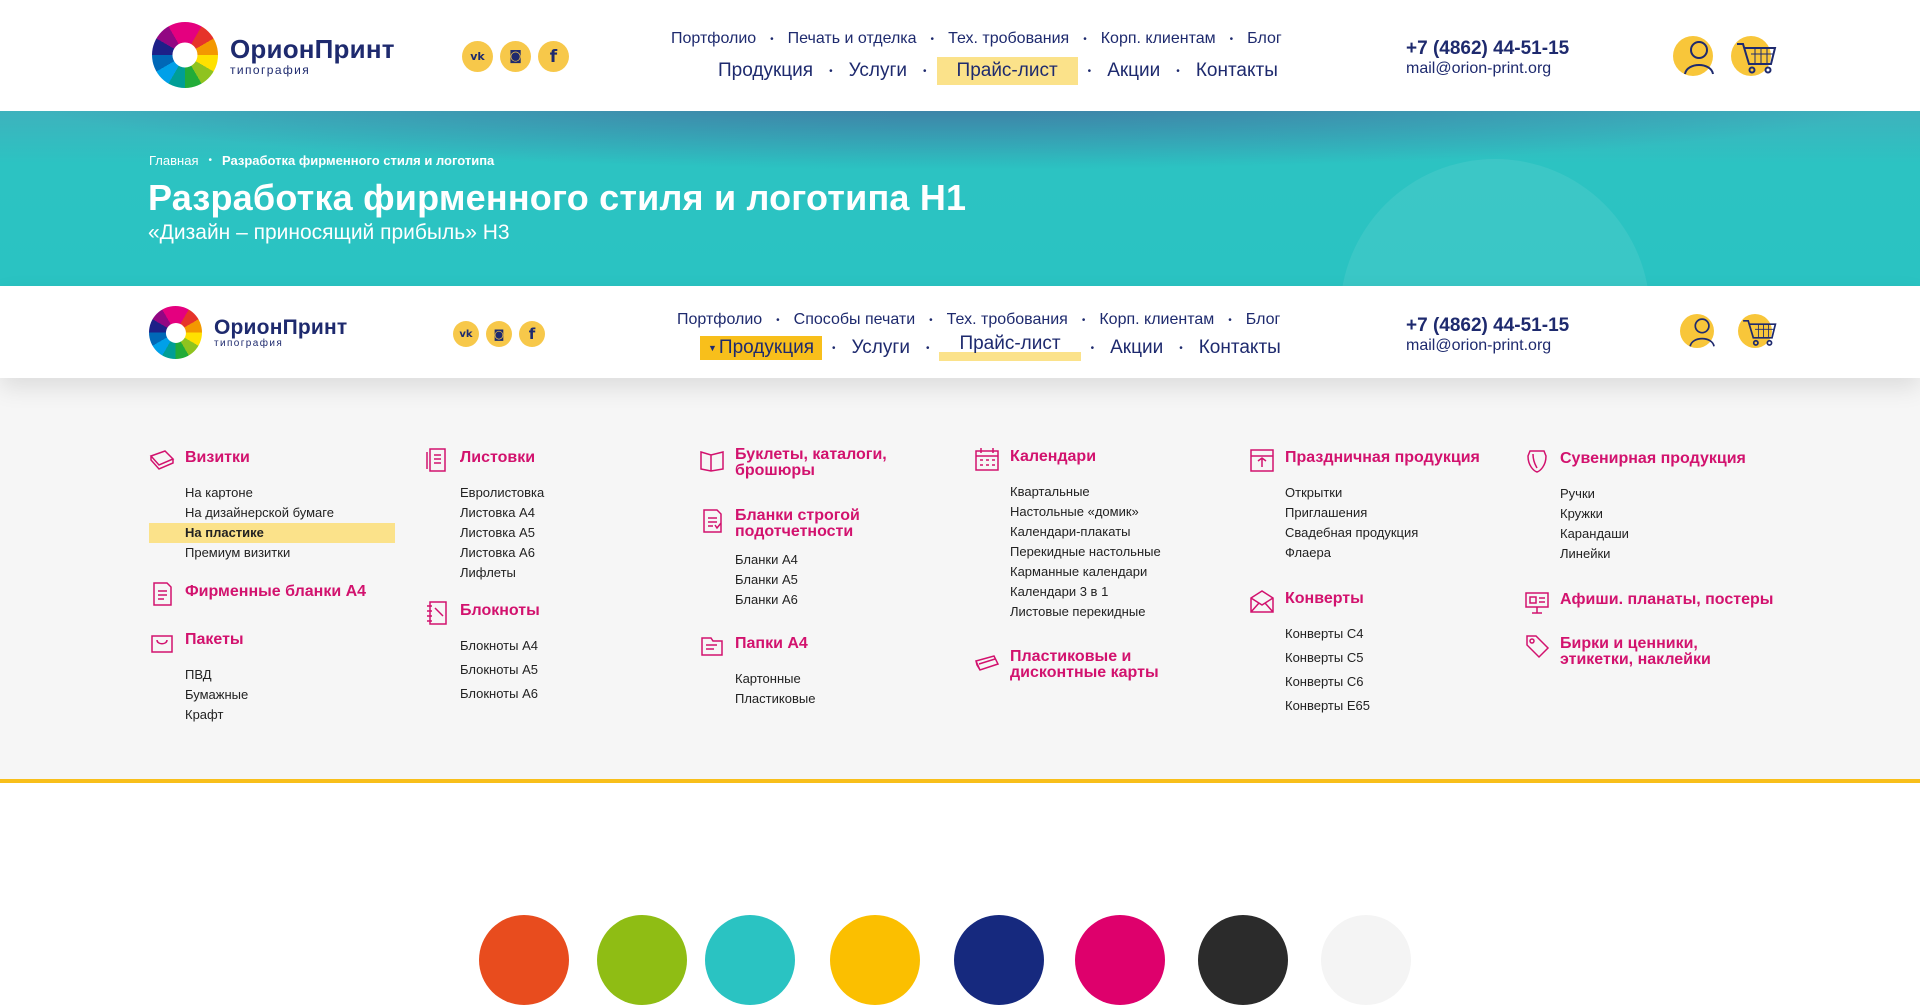 The height and width of the screenshot is (1005, 1920). Describe the element at coordinates (275, 592) in the screenshot. I see `category-title: Фирменные бланки А4` at that location.